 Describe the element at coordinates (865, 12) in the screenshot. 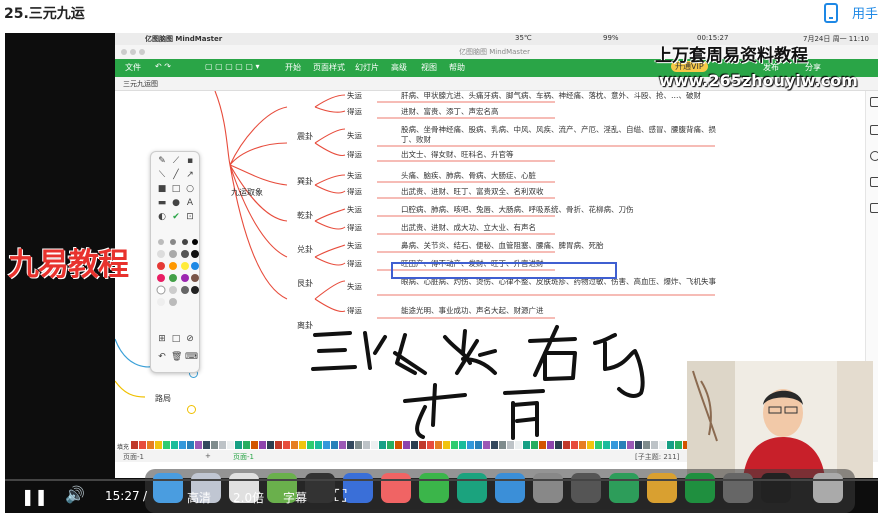

I see `use-phone-link: 用手` at that location.